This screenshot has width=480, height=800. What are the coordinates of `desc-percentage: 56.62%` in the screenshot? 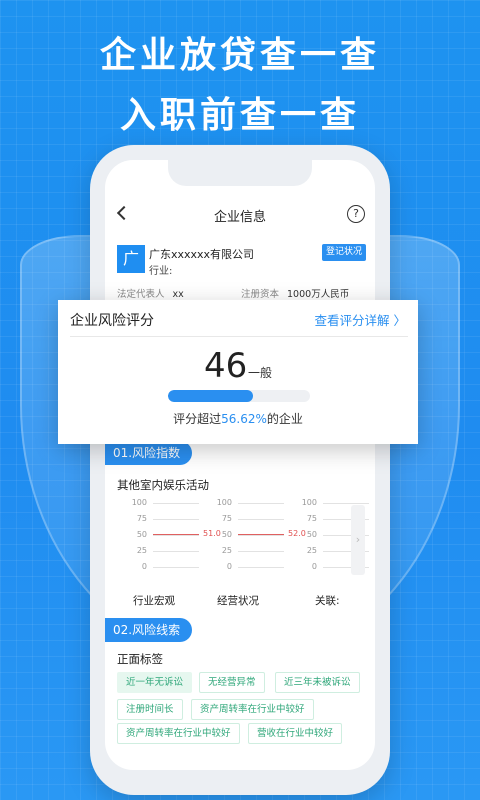 It's located at (244, 419).